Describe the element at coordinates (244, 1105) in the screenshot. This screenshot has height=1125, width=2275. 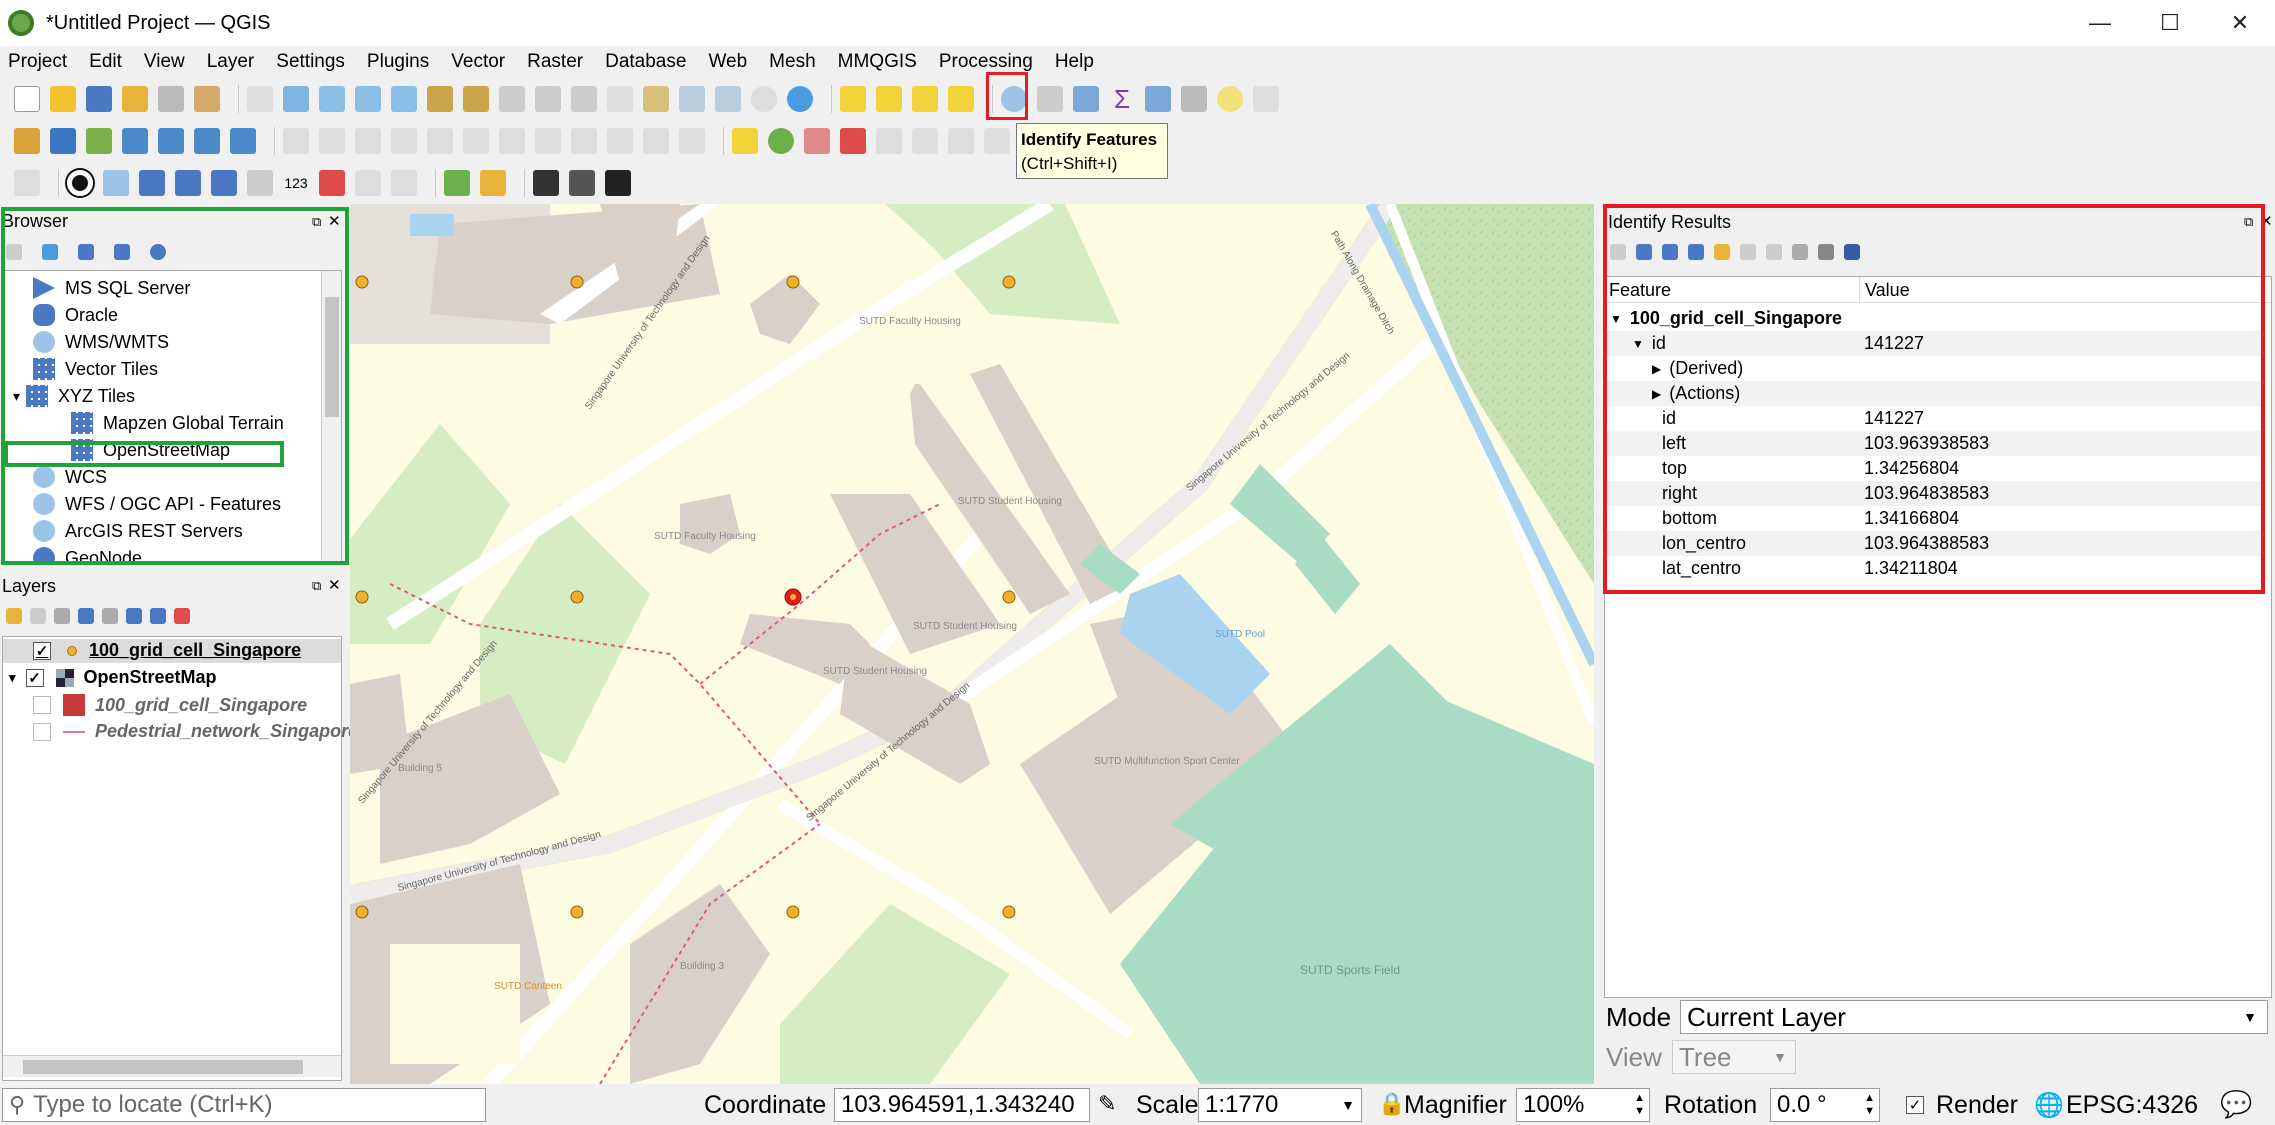
I see `locator-search-input: ⚲ Type to locate (Ctrl+K)` at that location.